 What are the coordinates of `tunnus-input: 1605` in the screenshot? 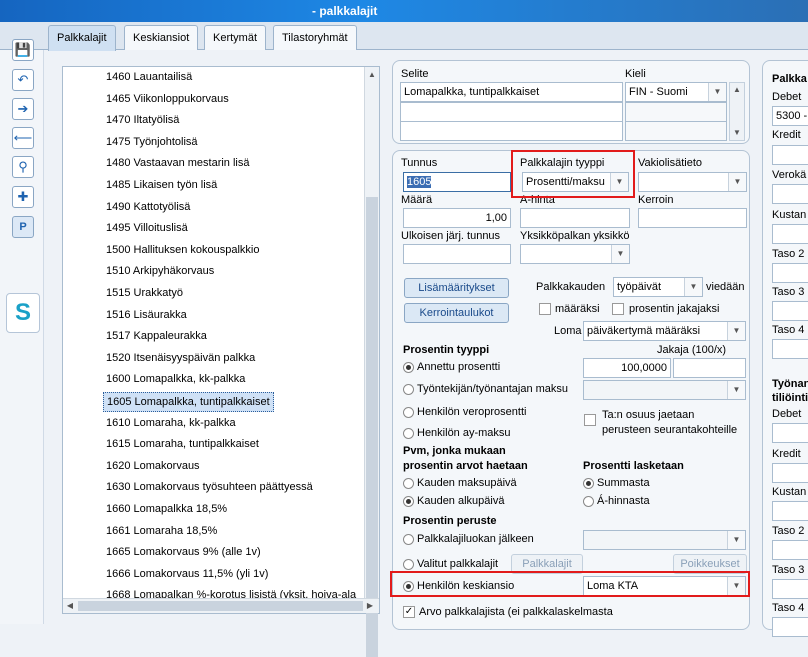 It's located at (457, 182).